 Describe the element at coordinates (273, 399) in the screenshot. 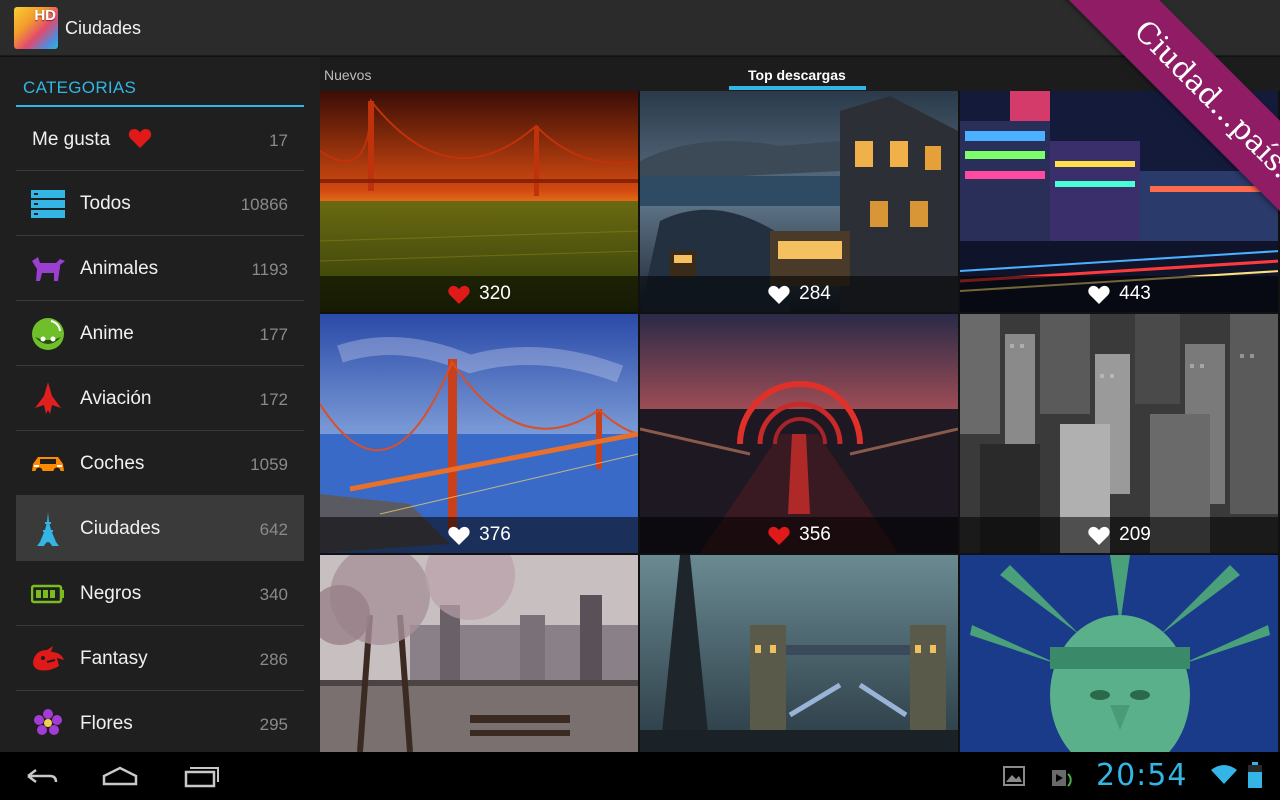

I see `category-count: 172` at that location.